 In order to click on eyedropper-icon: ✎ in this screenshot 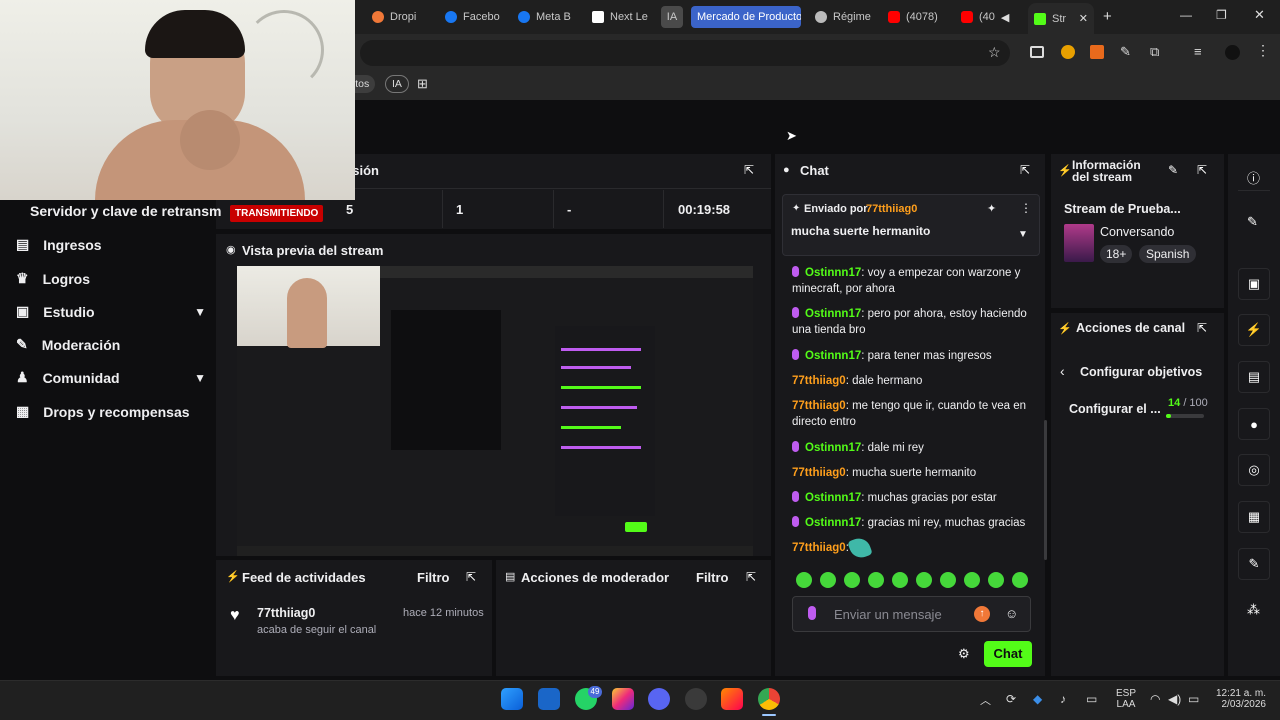, I will do `click(1125, 52)`.